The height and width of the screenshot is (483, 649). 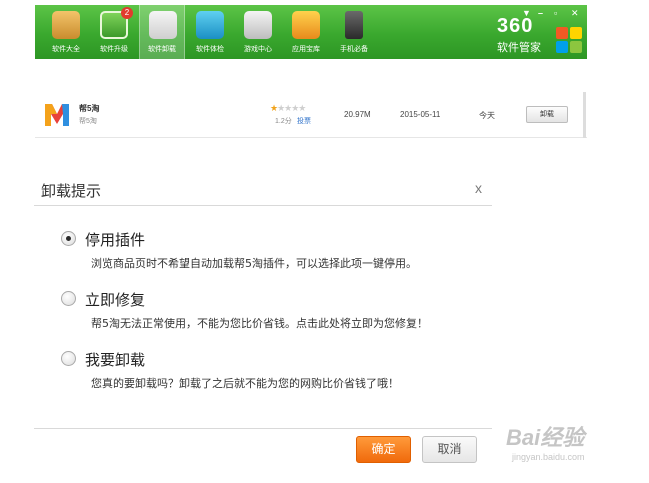 I want to click on app-logo-icon, so click(x=57, y=115).